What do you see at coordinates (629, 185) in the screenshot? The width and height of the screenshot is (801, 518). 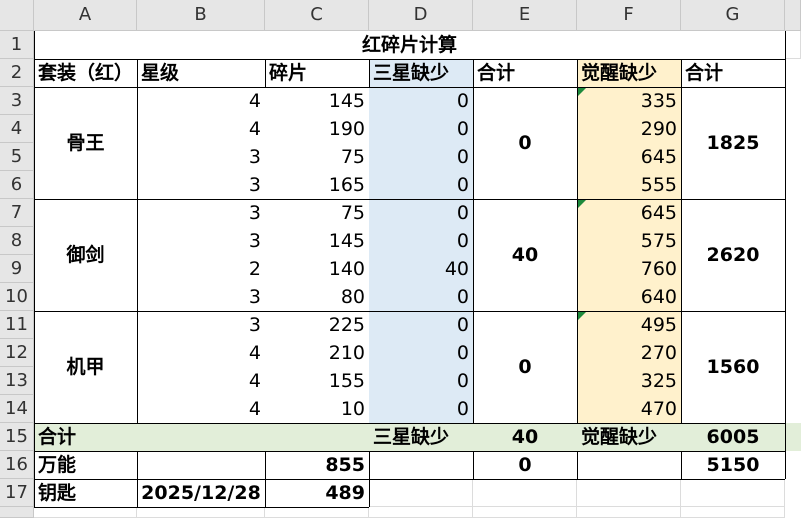 I see `awaken-cell: 555` at bounding box center [629, 185].